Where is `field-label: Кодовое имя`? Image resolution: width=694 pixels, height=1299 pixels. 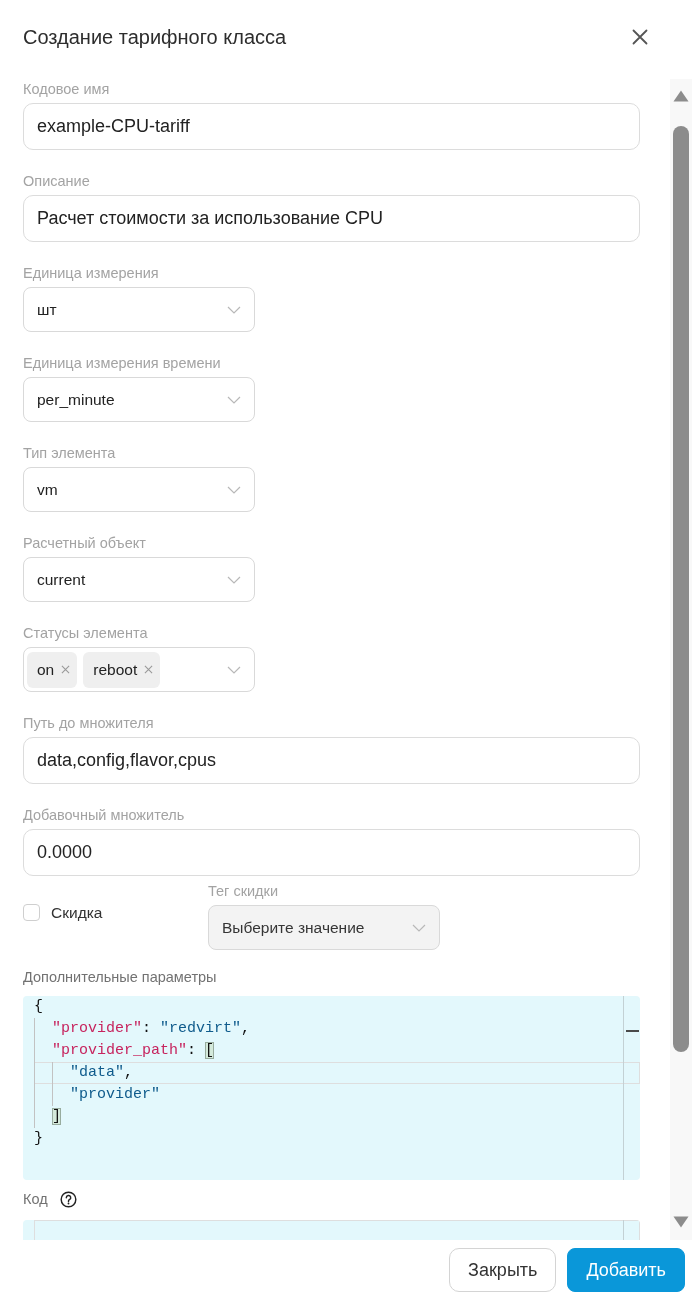
field-label: Кодовое имя is located at coordinates (66, 89).